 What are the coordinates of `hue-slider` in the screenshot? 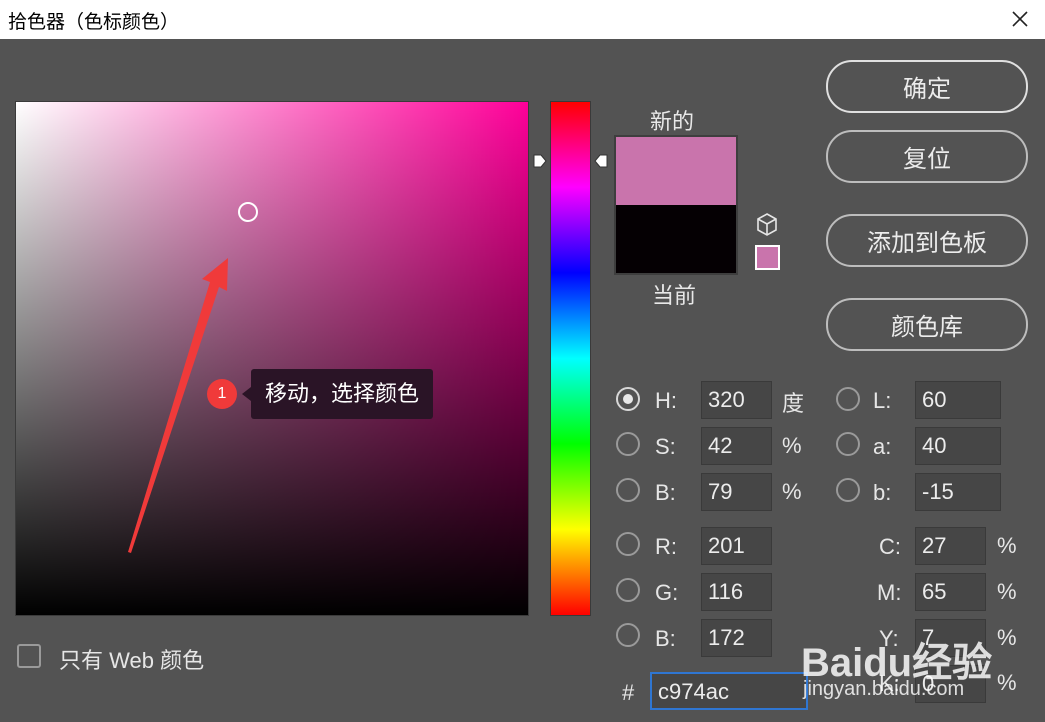 It's located at (570, 358).